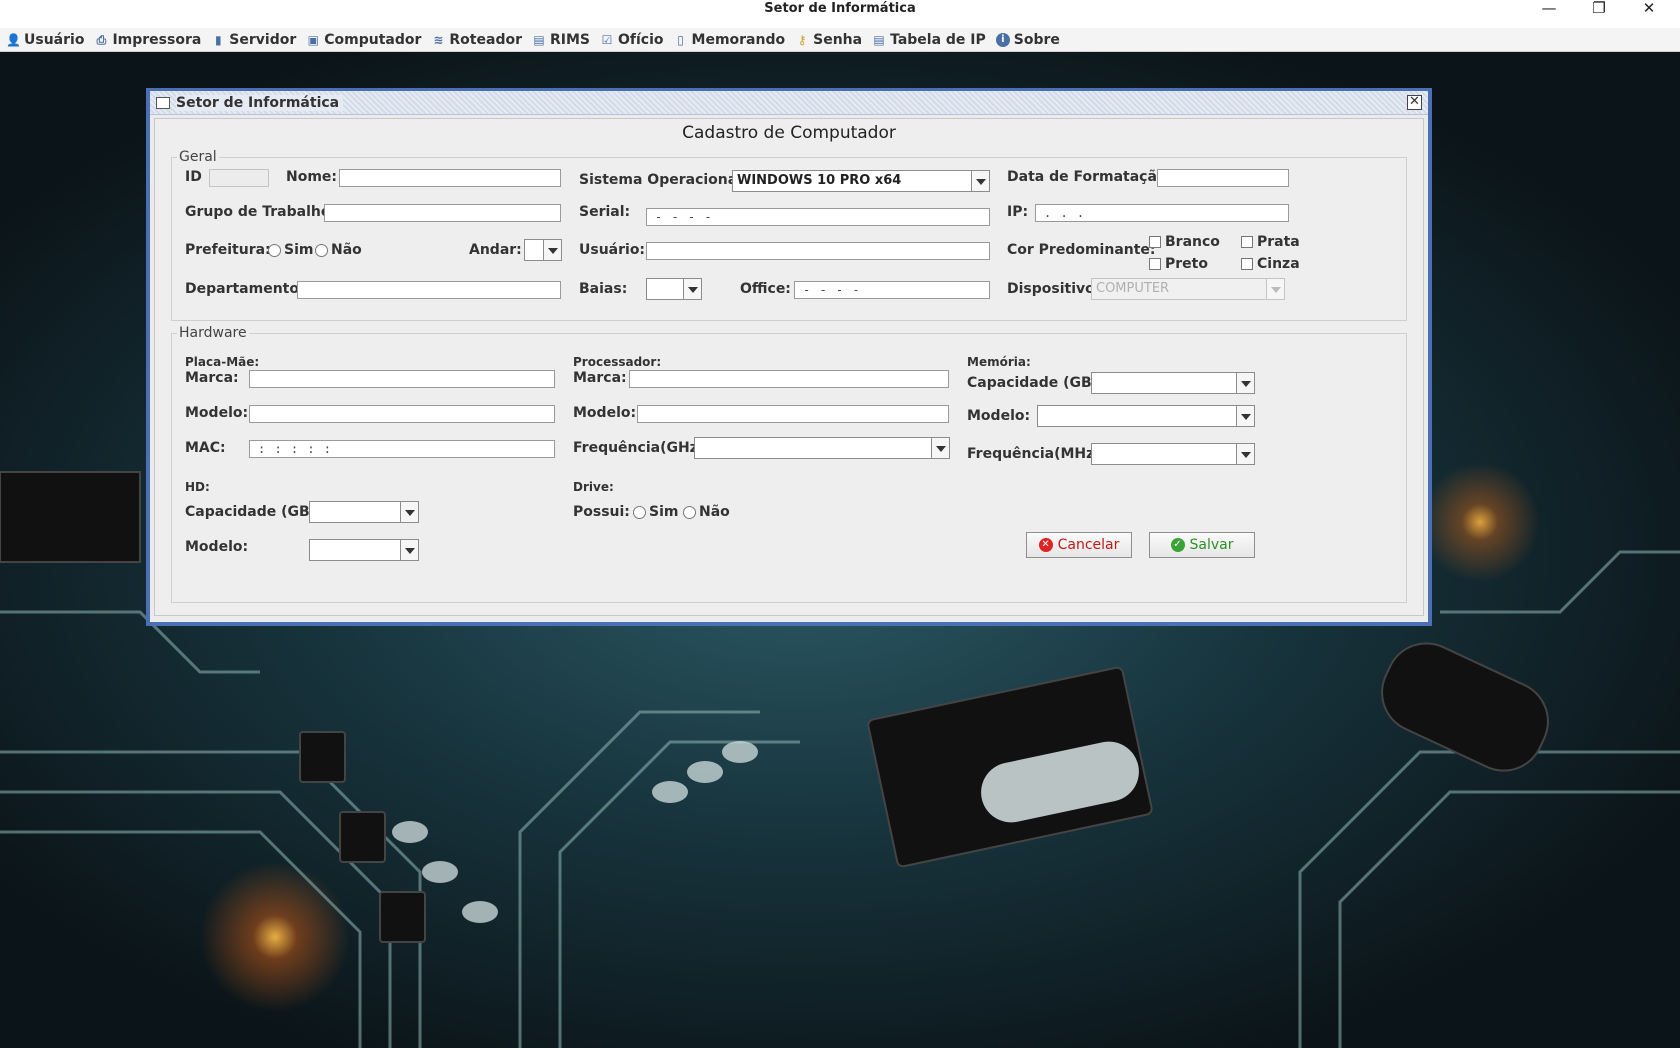 The image size is (1680, 1048). Describe the element at coordinates (274, 250) in the screenshot. I see `prefeitura-sim-radio` at that location.